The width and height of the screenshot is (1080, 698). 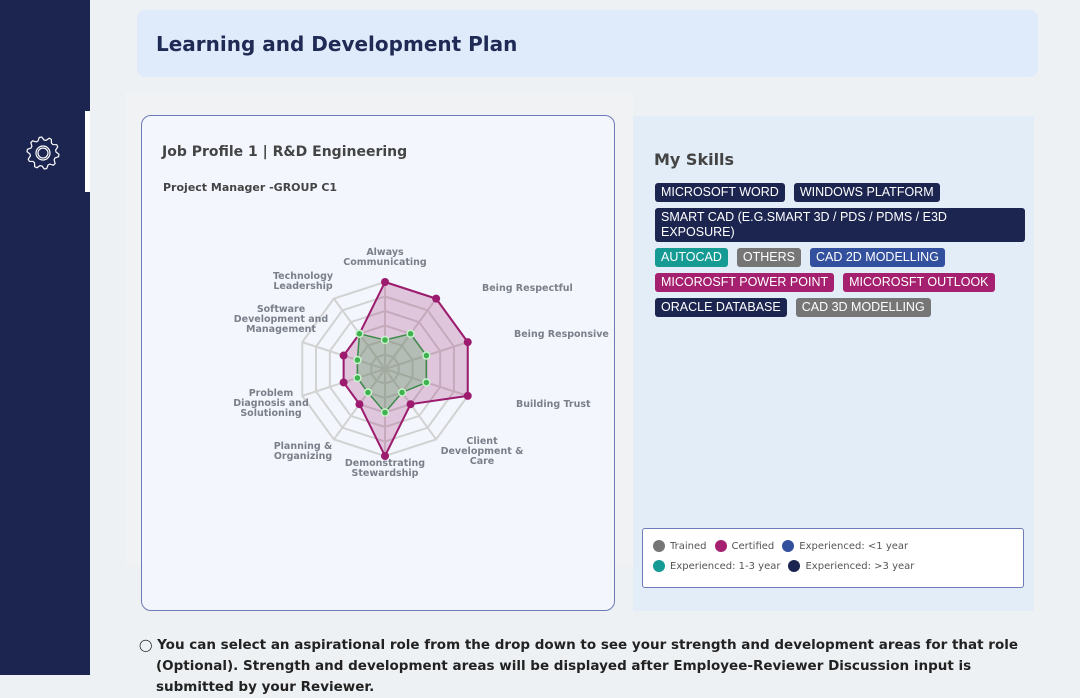 I want to click on legend-item: Experienced: 1-3 year, so click(x=716, y=566).